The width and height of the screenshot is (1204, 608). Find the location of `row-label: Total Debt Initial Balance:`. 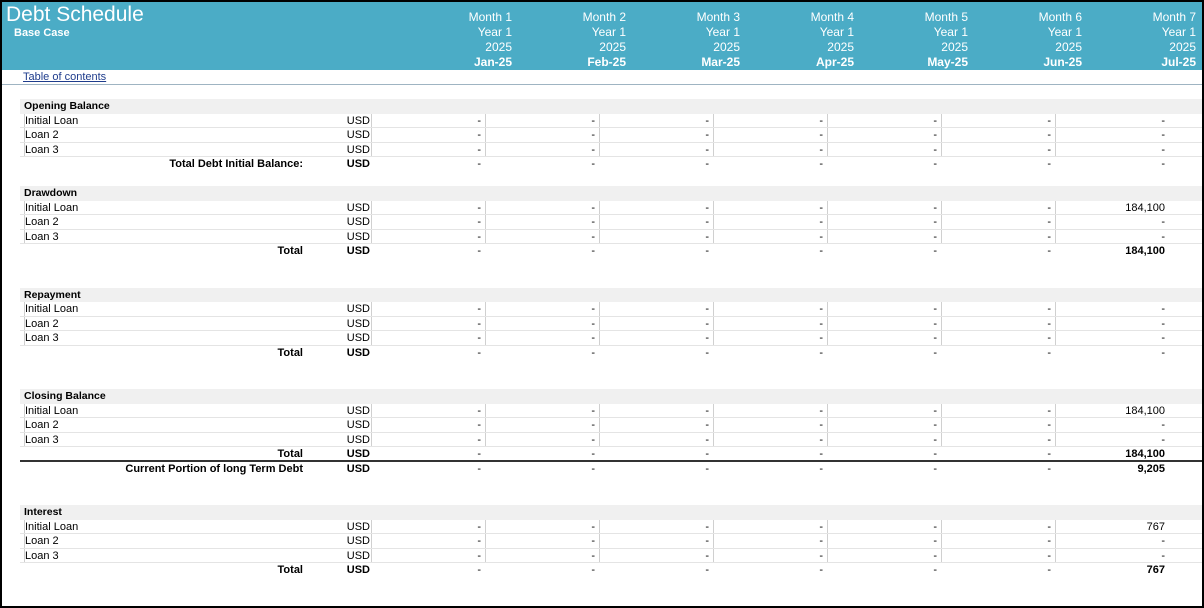

row-label: Total Debt Initial Balance: is located at coordinates (161, 164).